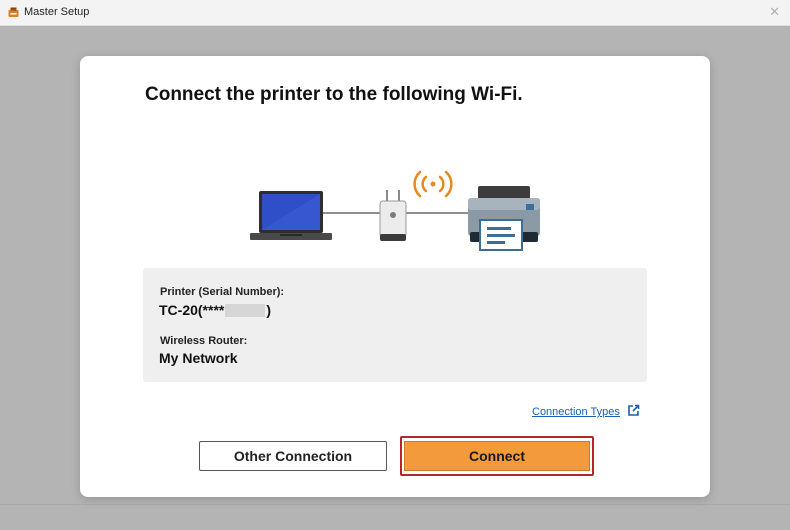 This screenshot has height=530, width=790. I want to click on serial-redaction, so click(245, 310).